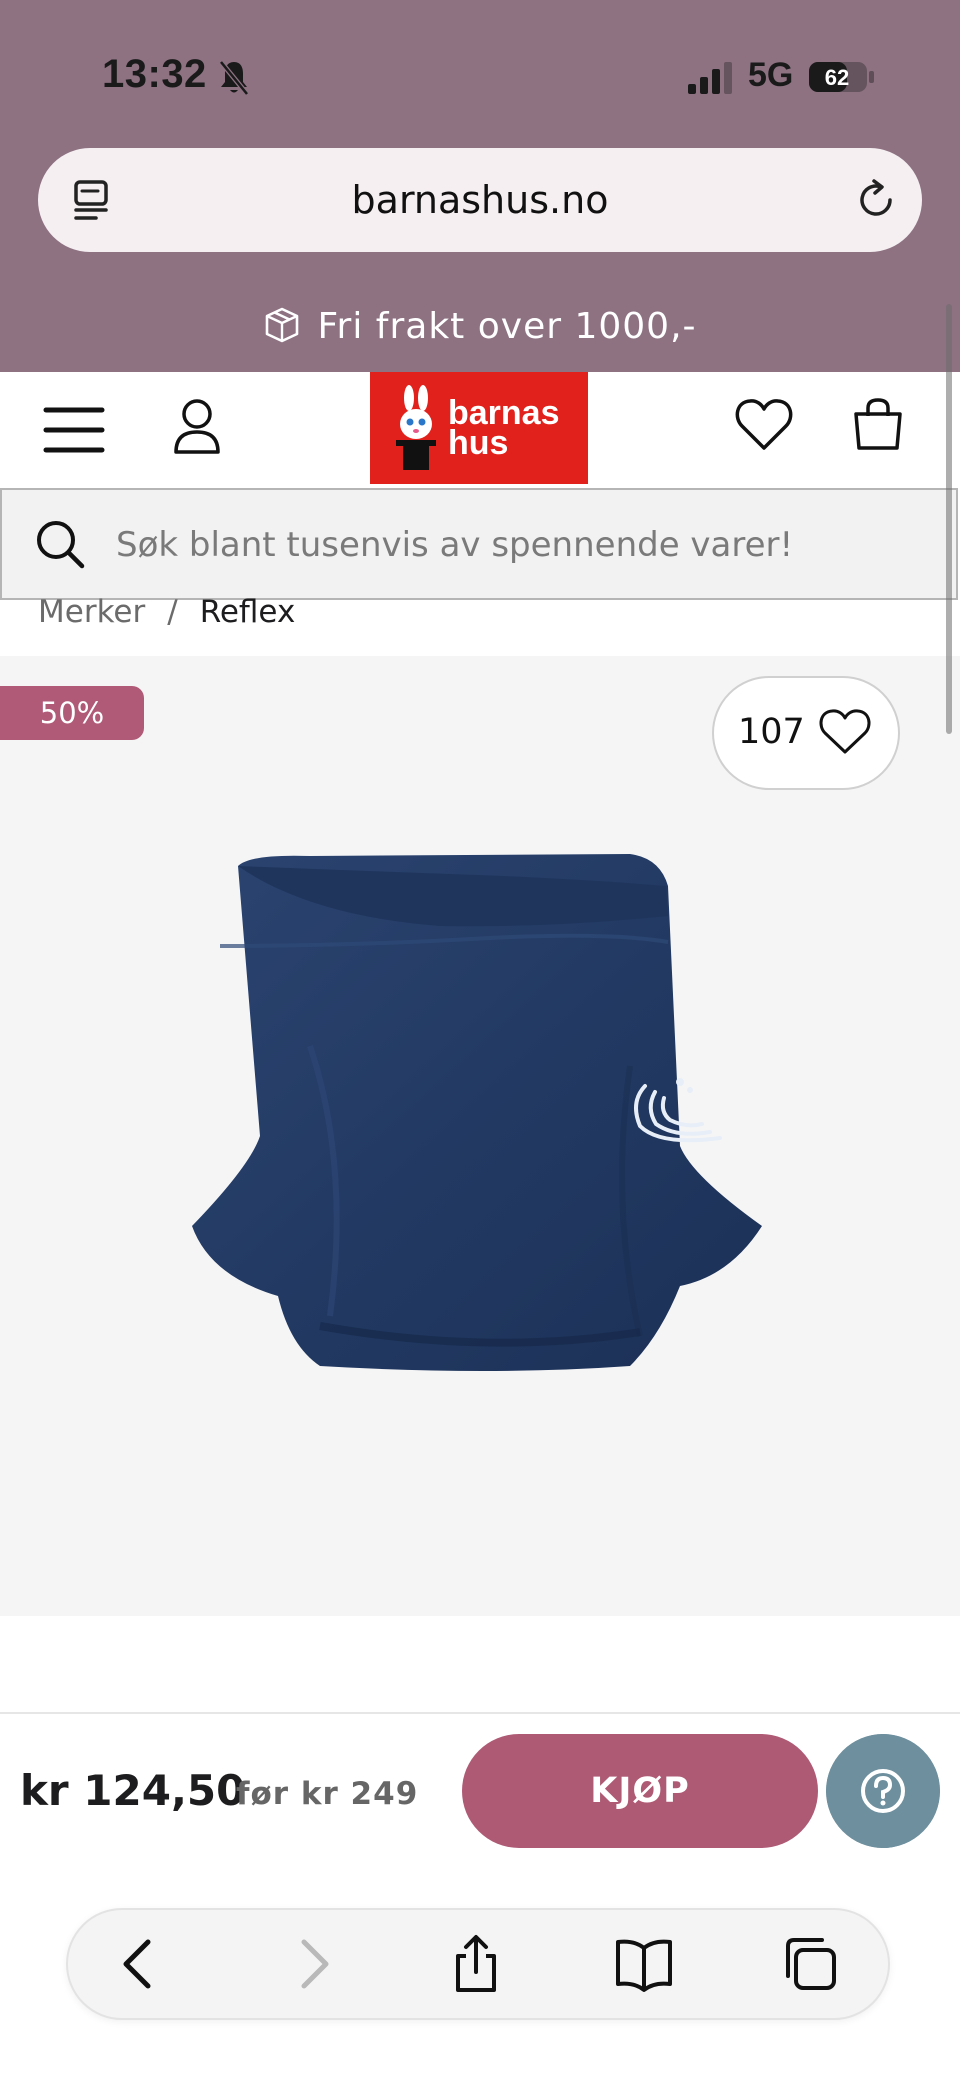 The width and height of the screenshot is (960, 2087). I want to click on buy-button: KJØP, so click(640, 1791).